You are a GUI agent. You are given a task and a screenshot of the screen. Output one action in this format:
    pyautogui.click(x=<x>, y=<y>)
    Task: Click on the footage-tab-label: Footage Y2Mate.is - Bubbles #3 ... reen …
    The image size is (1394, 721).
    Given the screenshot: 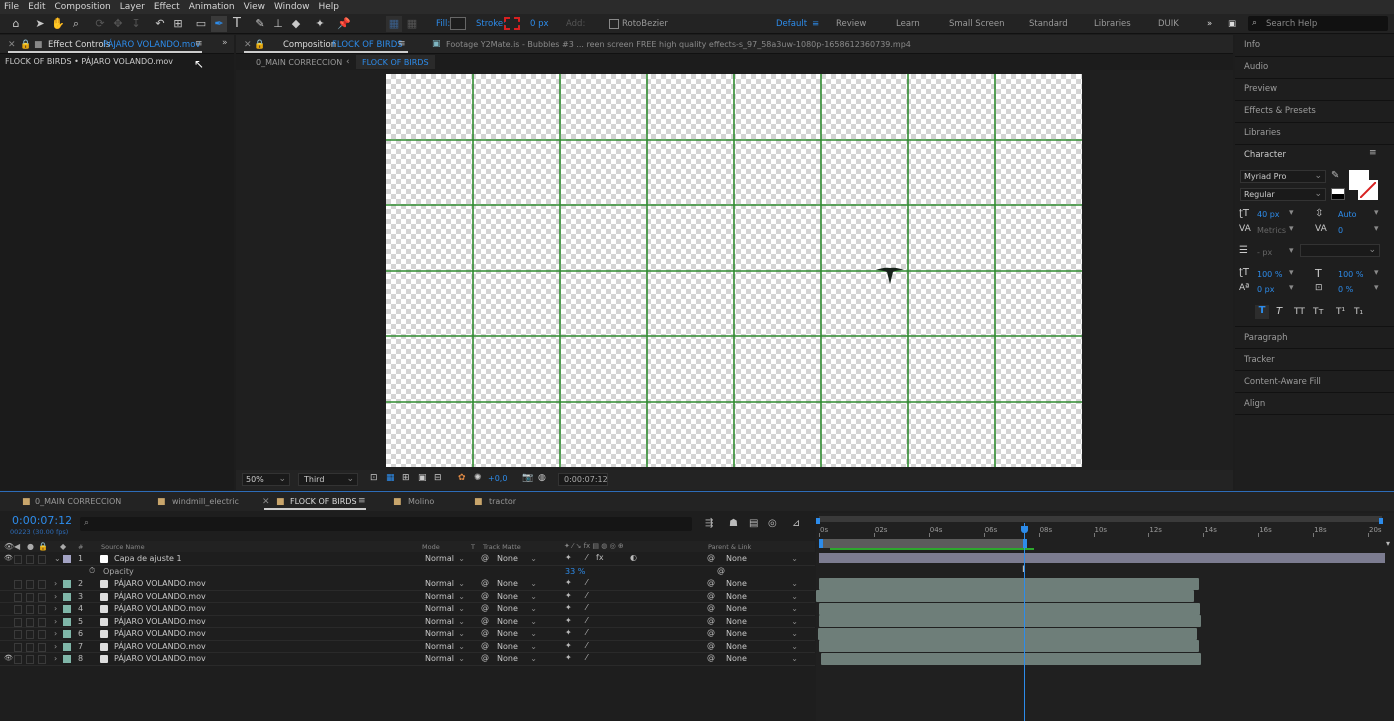 What is the action you would take?
    pyautogui.click(x=678, y=44)
    